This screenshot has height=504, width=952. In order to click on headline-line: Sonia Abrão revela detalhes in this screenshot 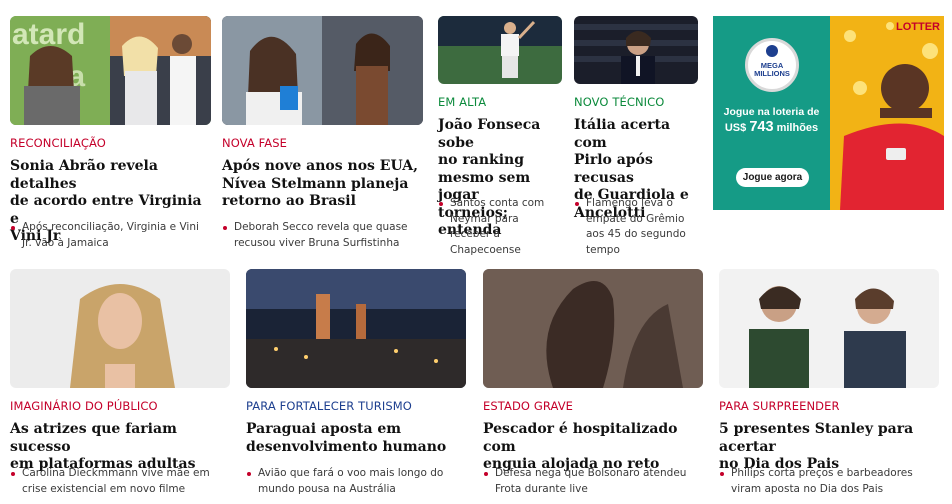, I will do `click(84, 175)`.